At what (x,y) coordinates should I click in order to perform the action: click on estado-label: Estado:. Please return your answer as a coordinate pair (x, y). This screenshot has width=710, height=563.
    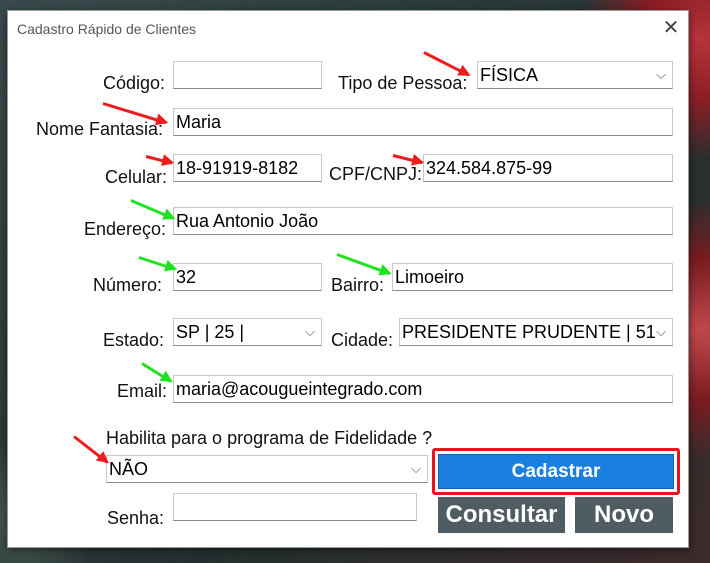
    Looking at the image, I should click on (134, 340).